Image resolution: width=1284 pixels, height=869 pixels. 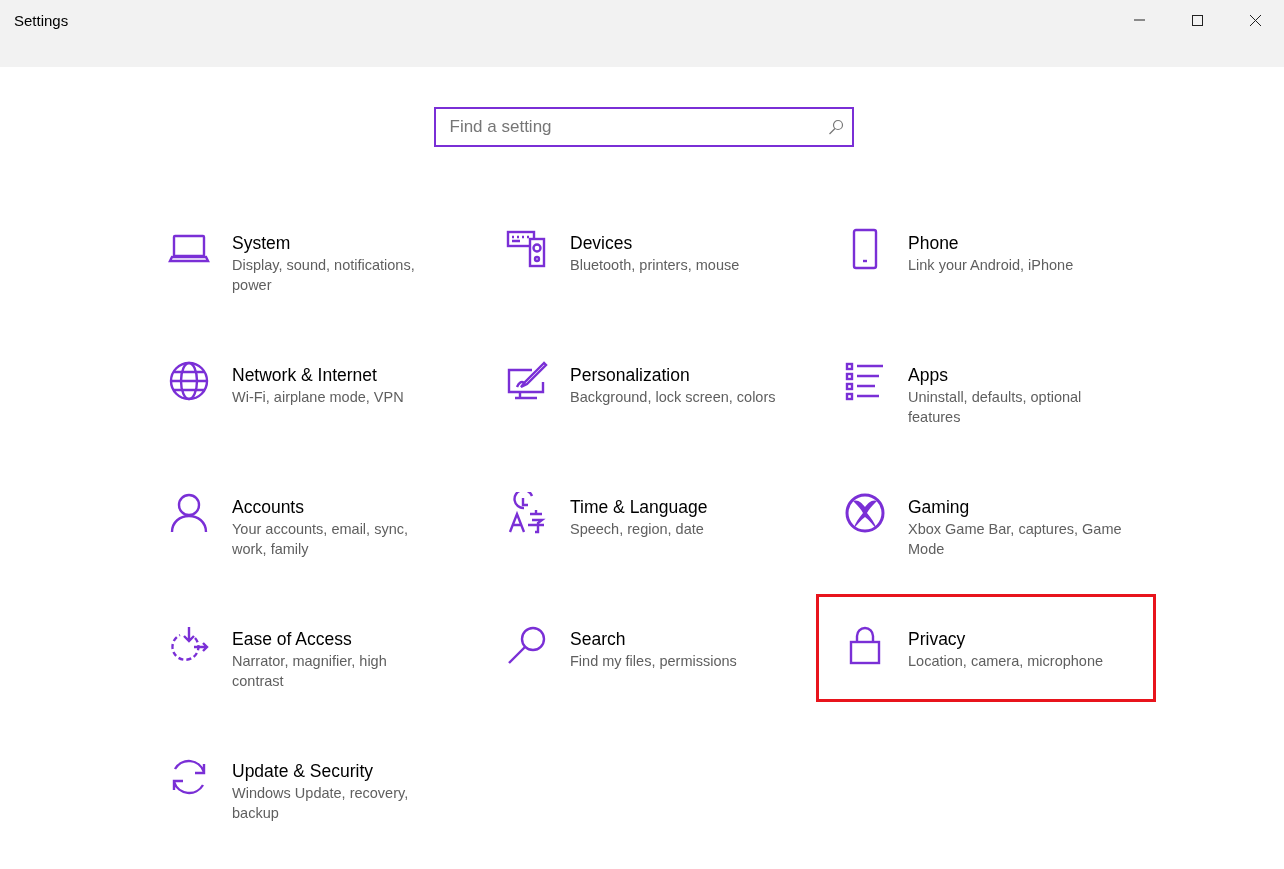 What do you see at coordinates (332, 243) in the screenshot?
I see `tile-title: System` at bounding box center [332, 243].